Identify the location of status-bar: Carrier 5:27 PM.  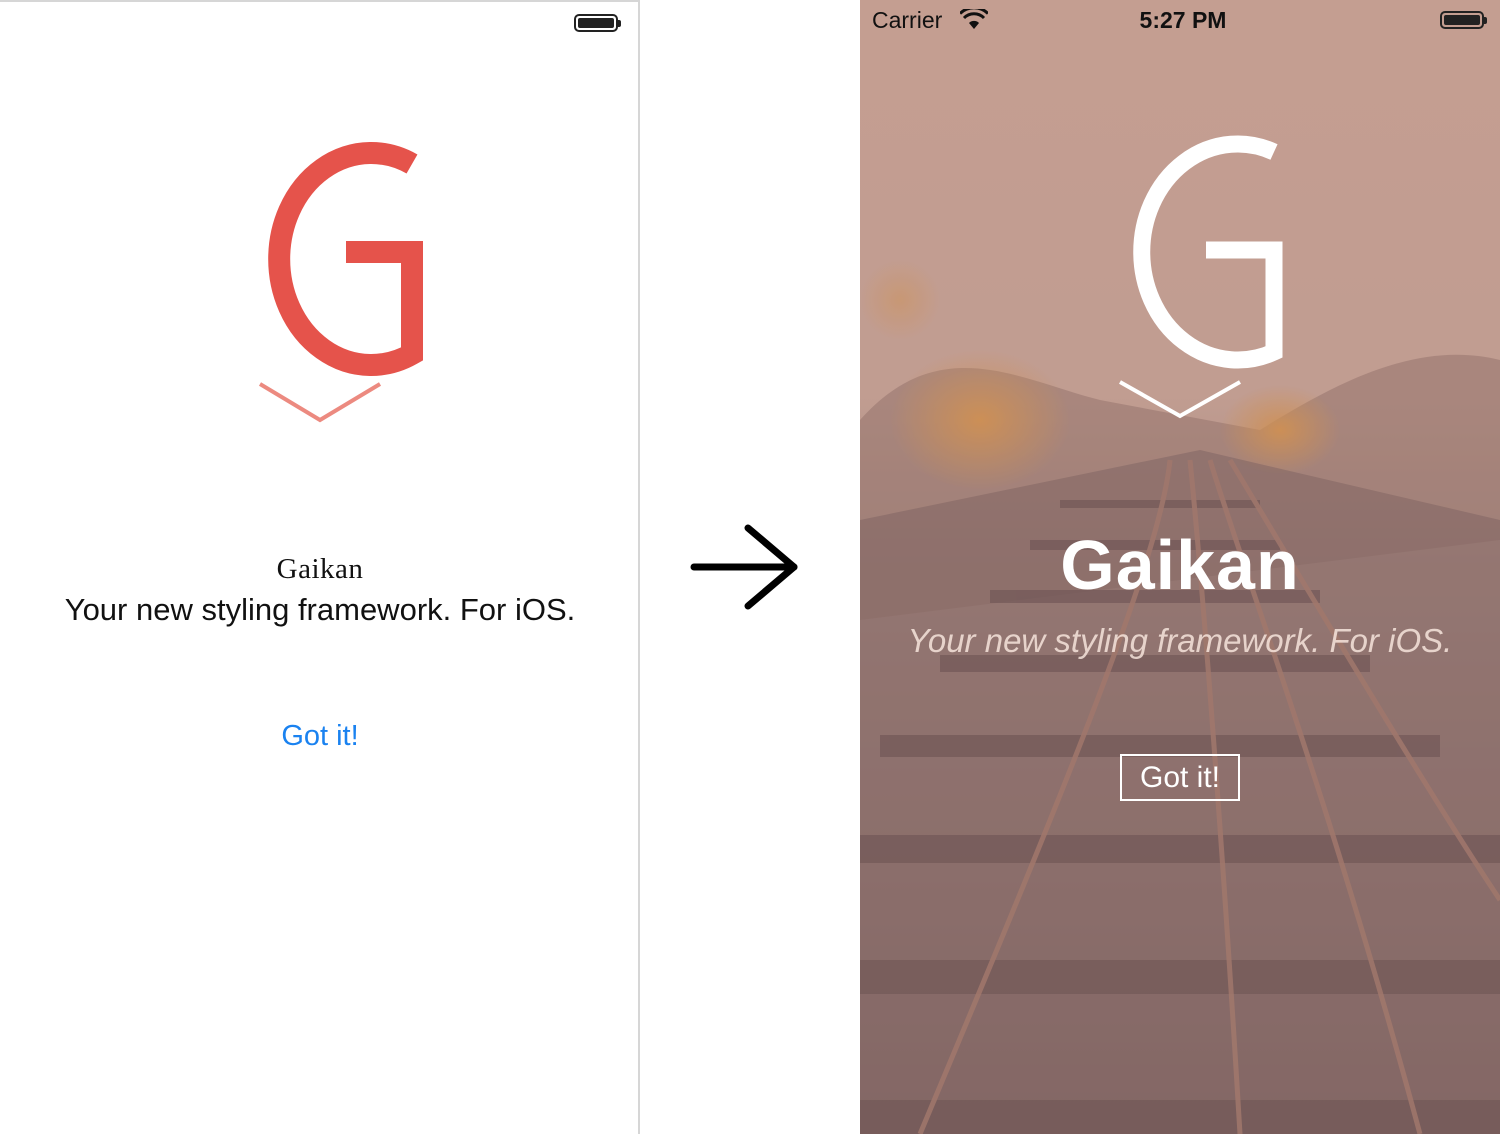
(1180, 20).